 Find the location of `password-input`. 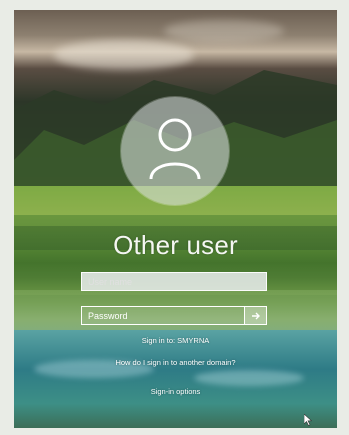

password-input is located at coordinates (163, 315).